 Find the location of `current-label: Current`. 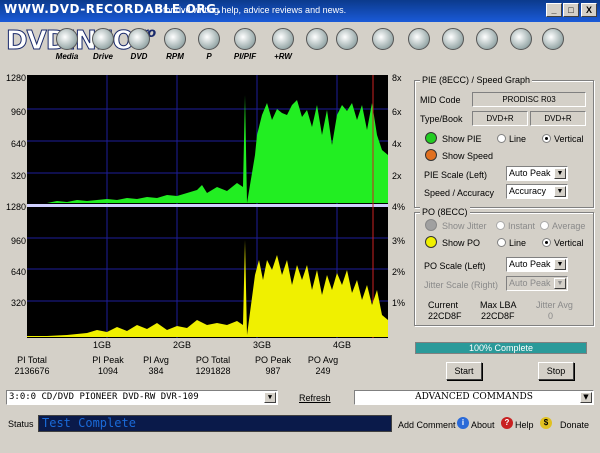

current-label: Current is located at coordinates (443, 305).